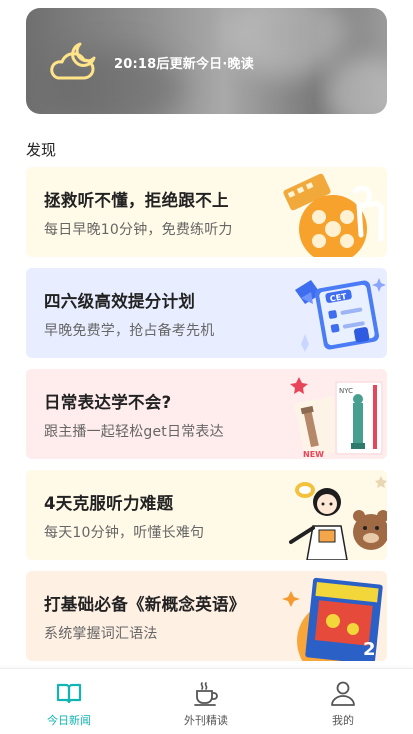  Describe the element at coordinates (120, 301) in the screenshot. I see `card-title: 四六级高效提分计划` at that location.